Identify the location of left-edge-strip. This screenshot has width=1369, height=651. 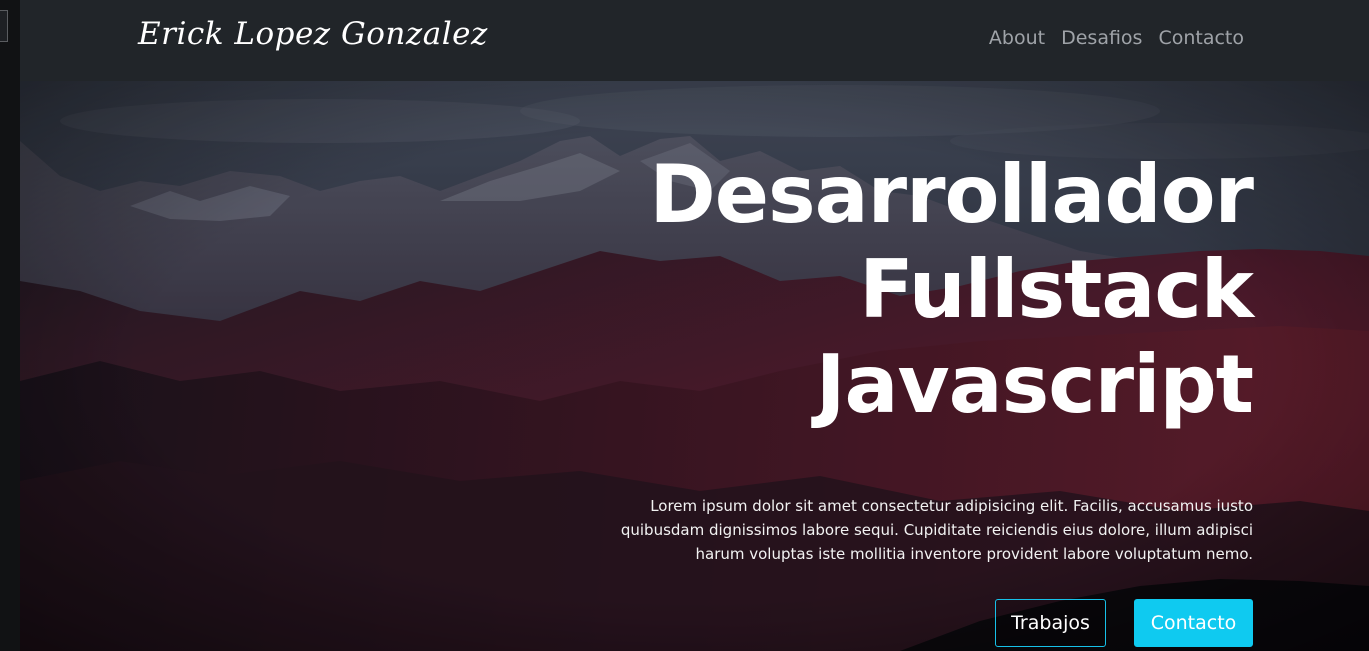
(10, 325).